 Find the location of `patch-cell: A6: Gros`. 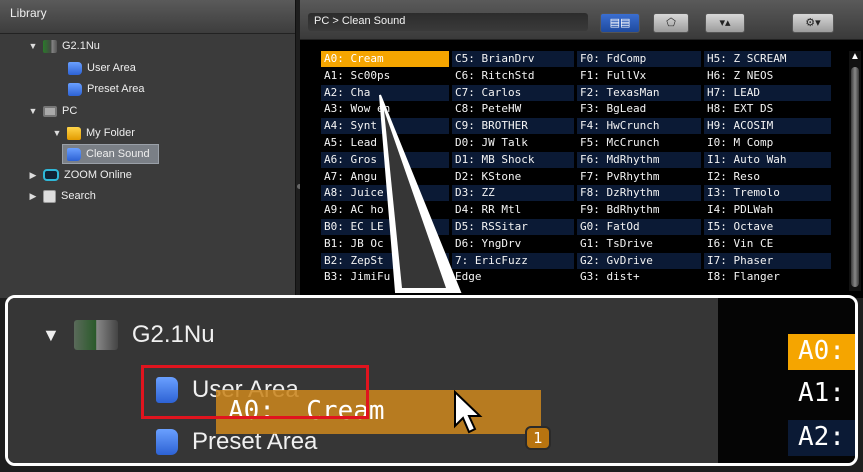

patch-cell: A6: Gros is located at coordinates (385, 159).